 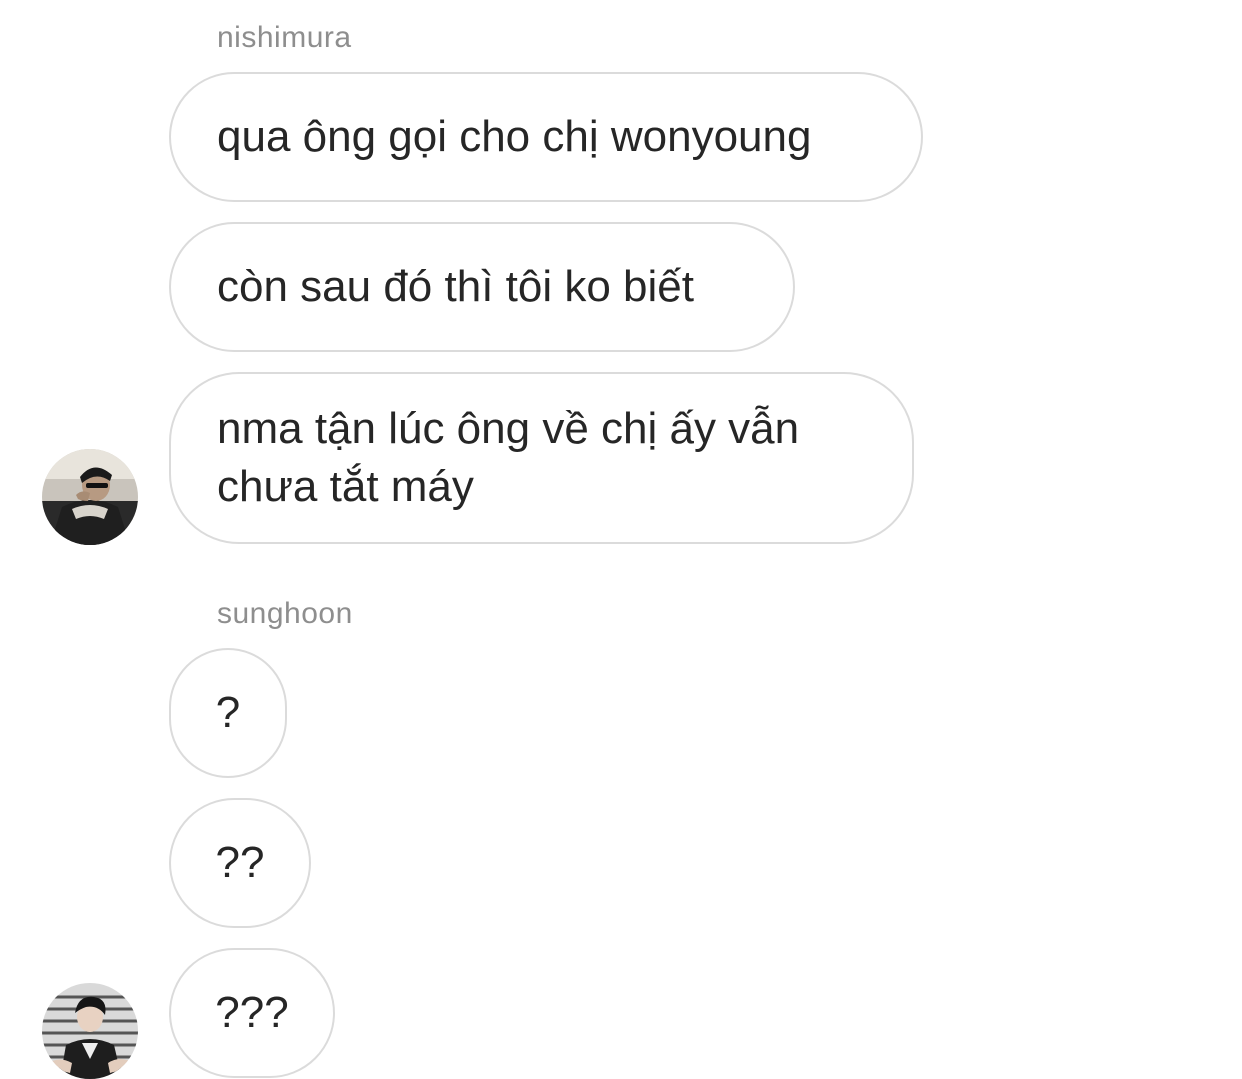 I want to click on message-text: ?, so click(x=228, y=712).